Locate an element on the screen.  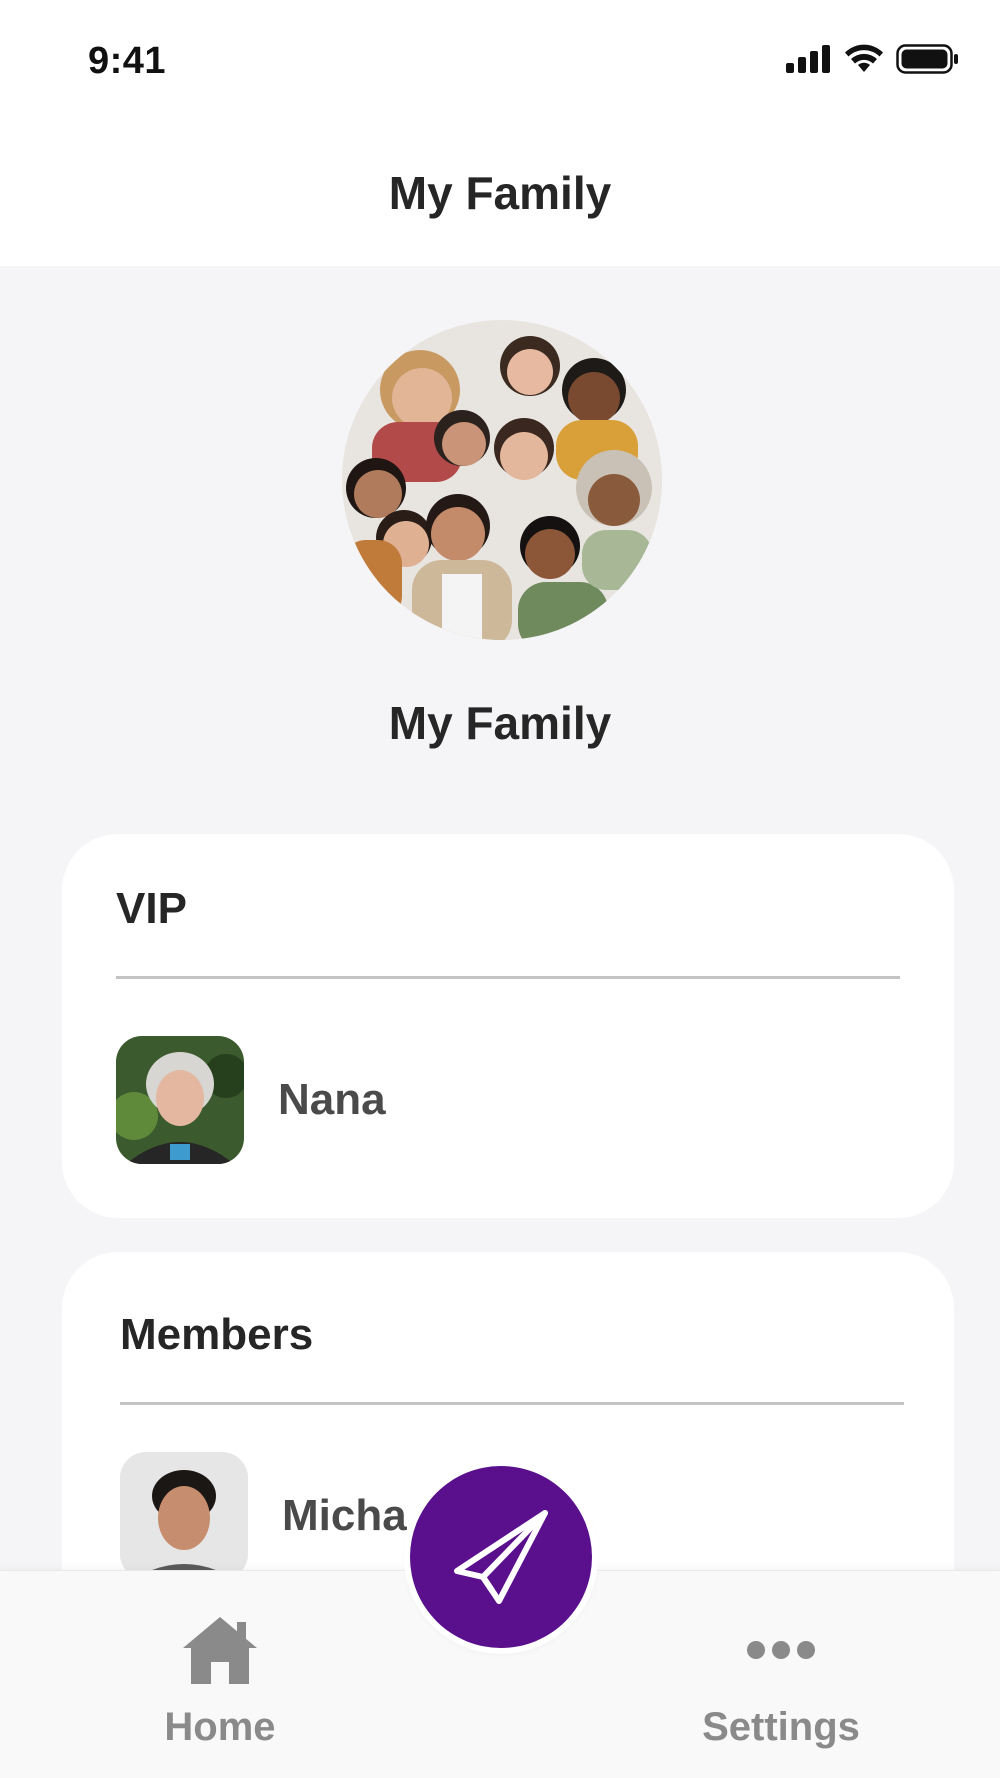
status-time: 9:41 is located at coordinates (127, 61).